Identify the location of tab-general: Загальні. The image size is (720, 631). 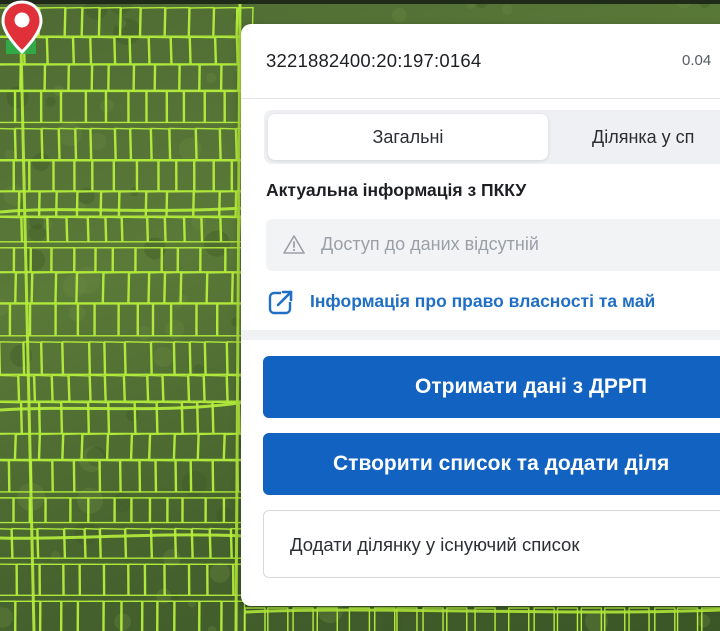
(408, 137).